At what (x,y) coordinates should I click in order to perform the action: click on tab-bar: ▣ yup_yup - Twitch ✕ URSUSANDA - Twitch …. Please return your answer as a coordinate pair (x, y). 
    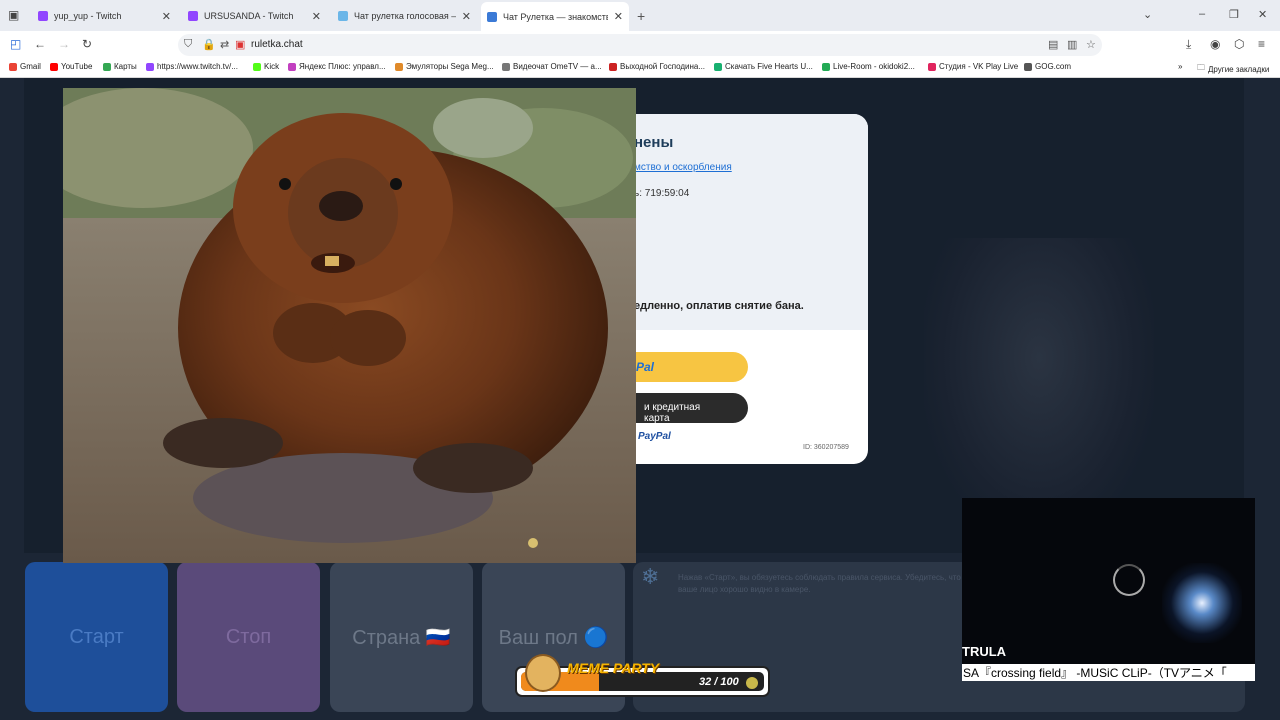
    Looking at the image, I should click on (640, 15).